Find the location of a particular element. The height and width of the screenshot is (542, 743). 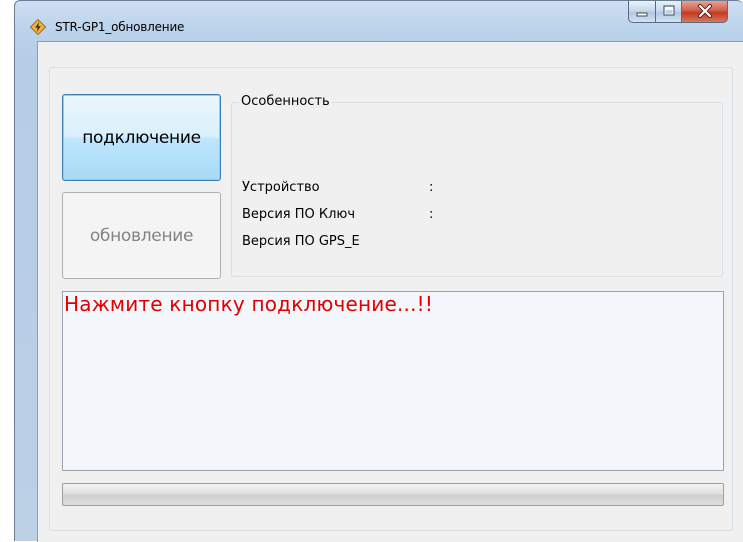

close-button is located at coordinates (705, 12).